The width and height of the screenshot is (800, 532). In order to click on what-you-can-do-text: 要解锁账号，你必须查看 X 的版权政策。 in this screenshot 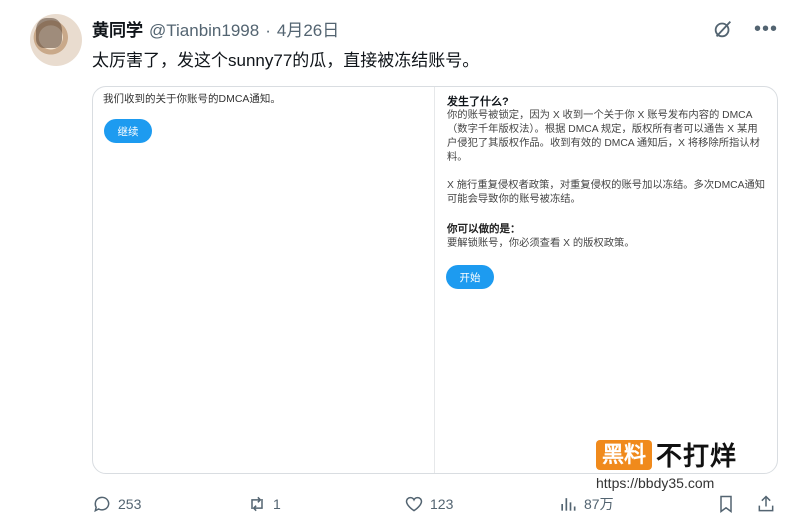, I will do `click(541, 243)`.